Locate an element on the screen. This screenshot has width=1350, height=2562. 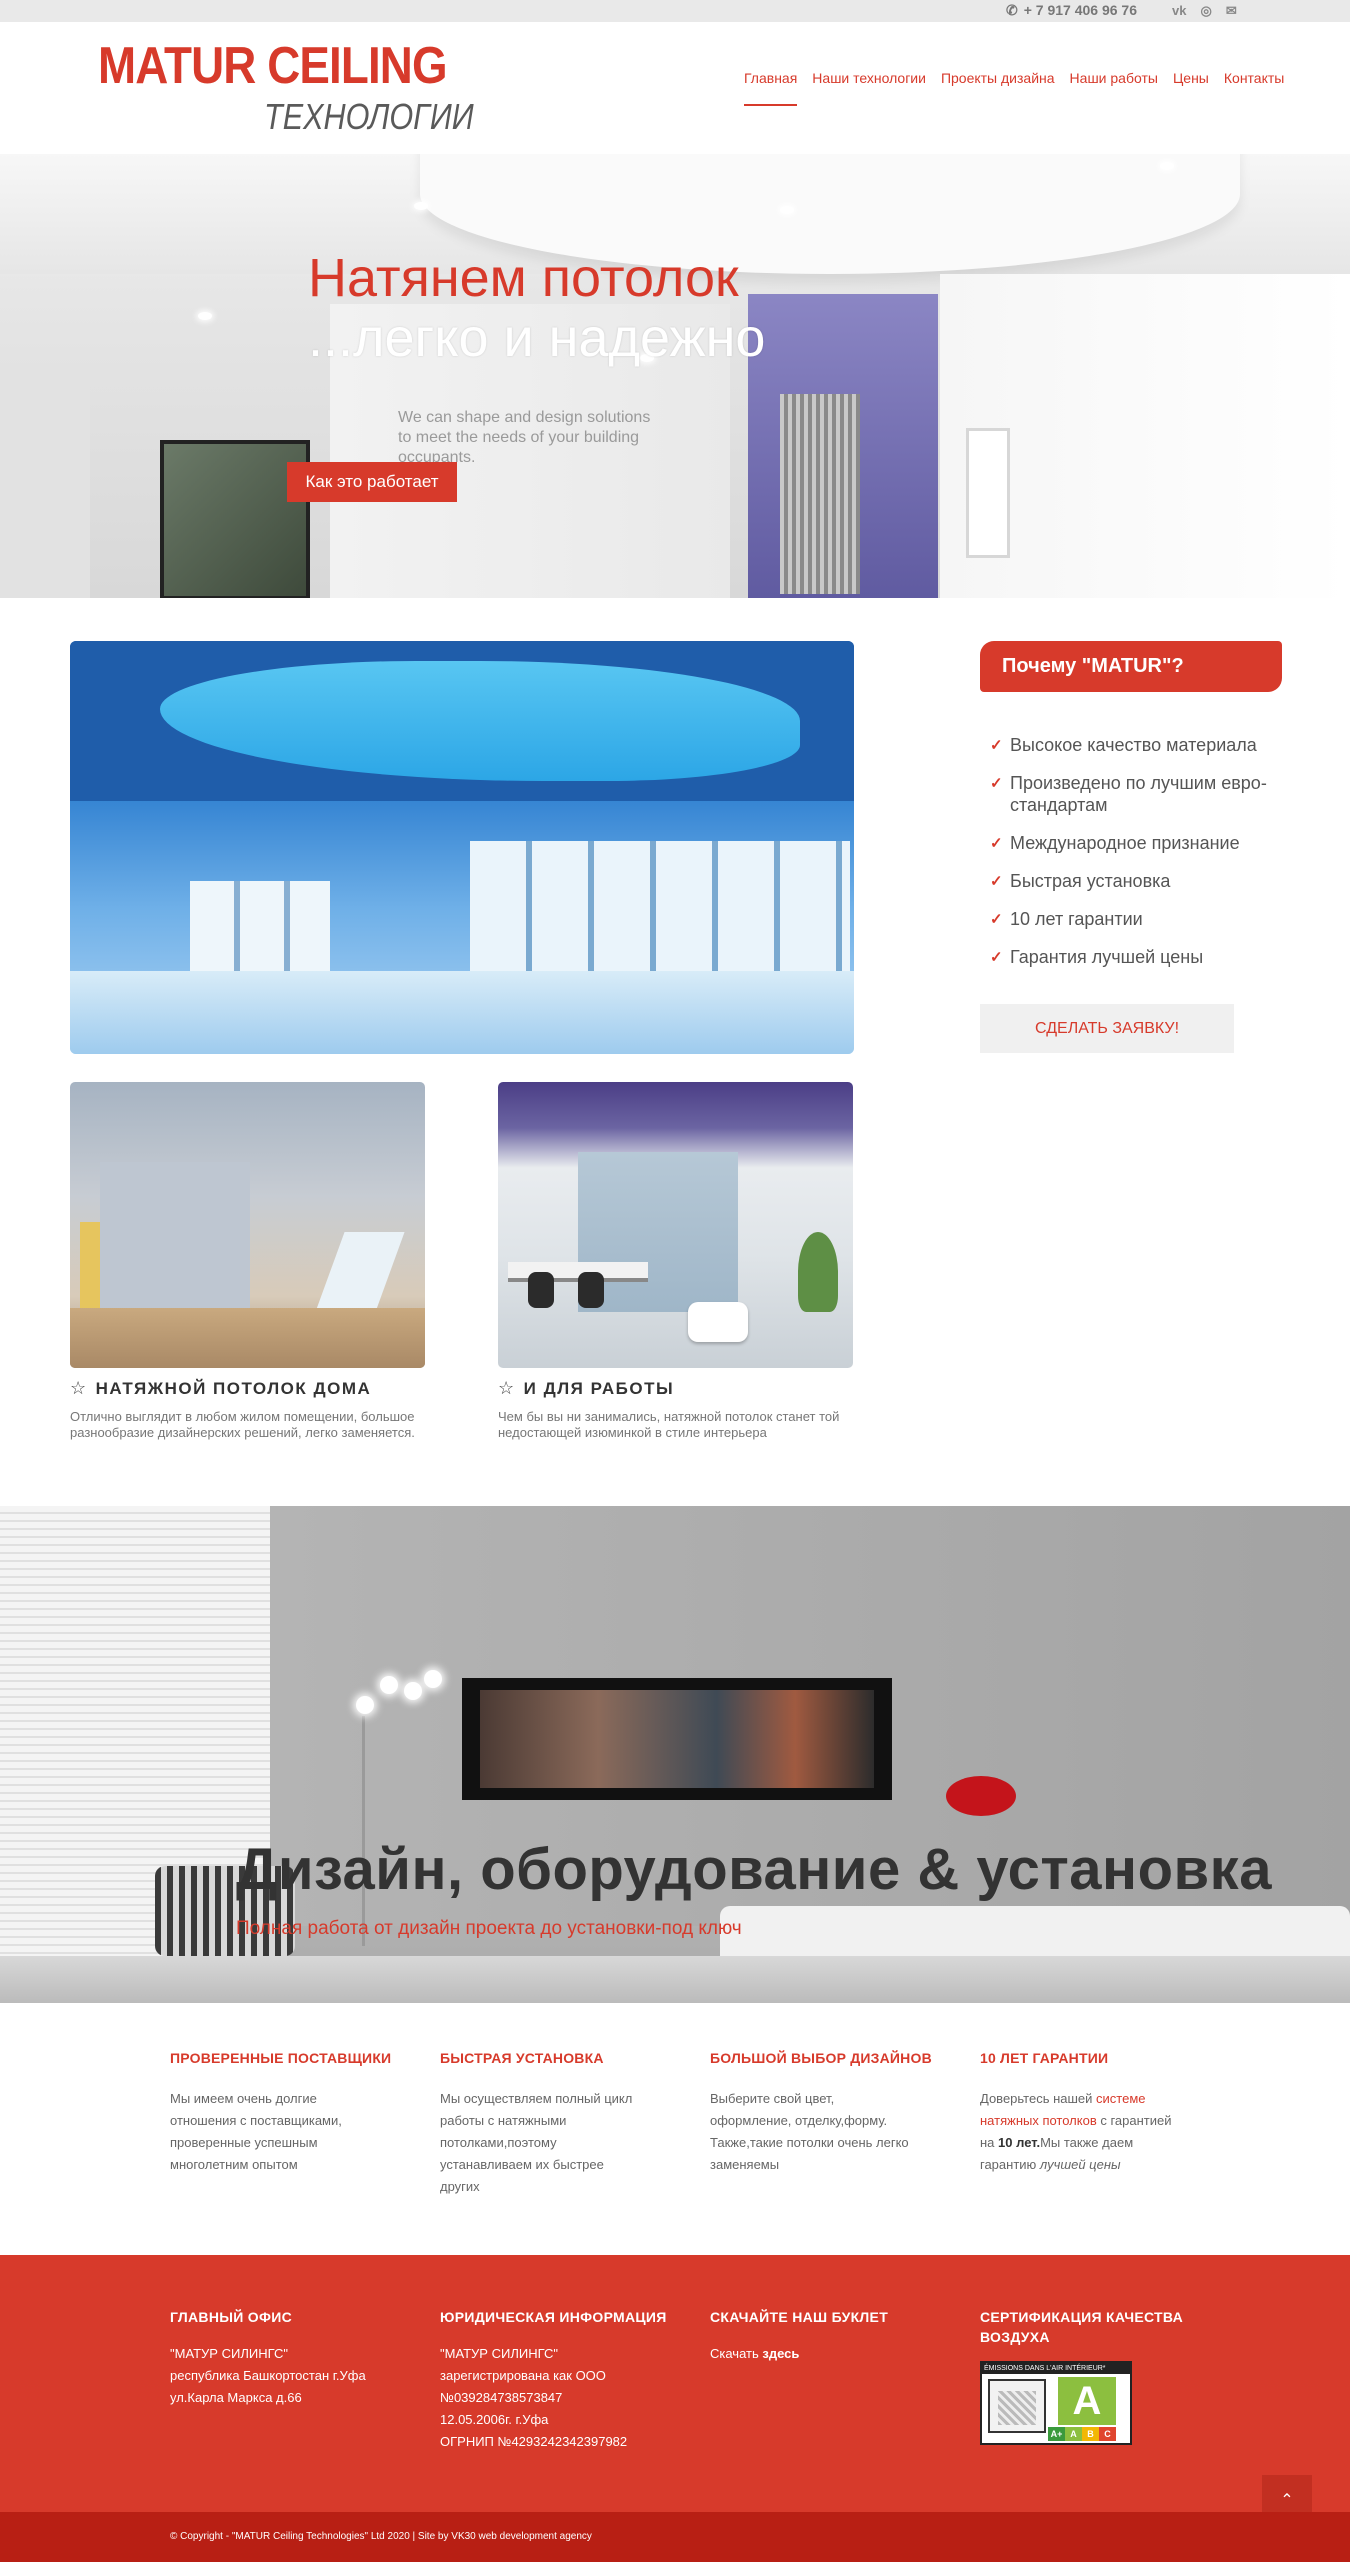
card-title-text: И ДЛЯ РАБОТЫ is located at coordinates (599, 1388).